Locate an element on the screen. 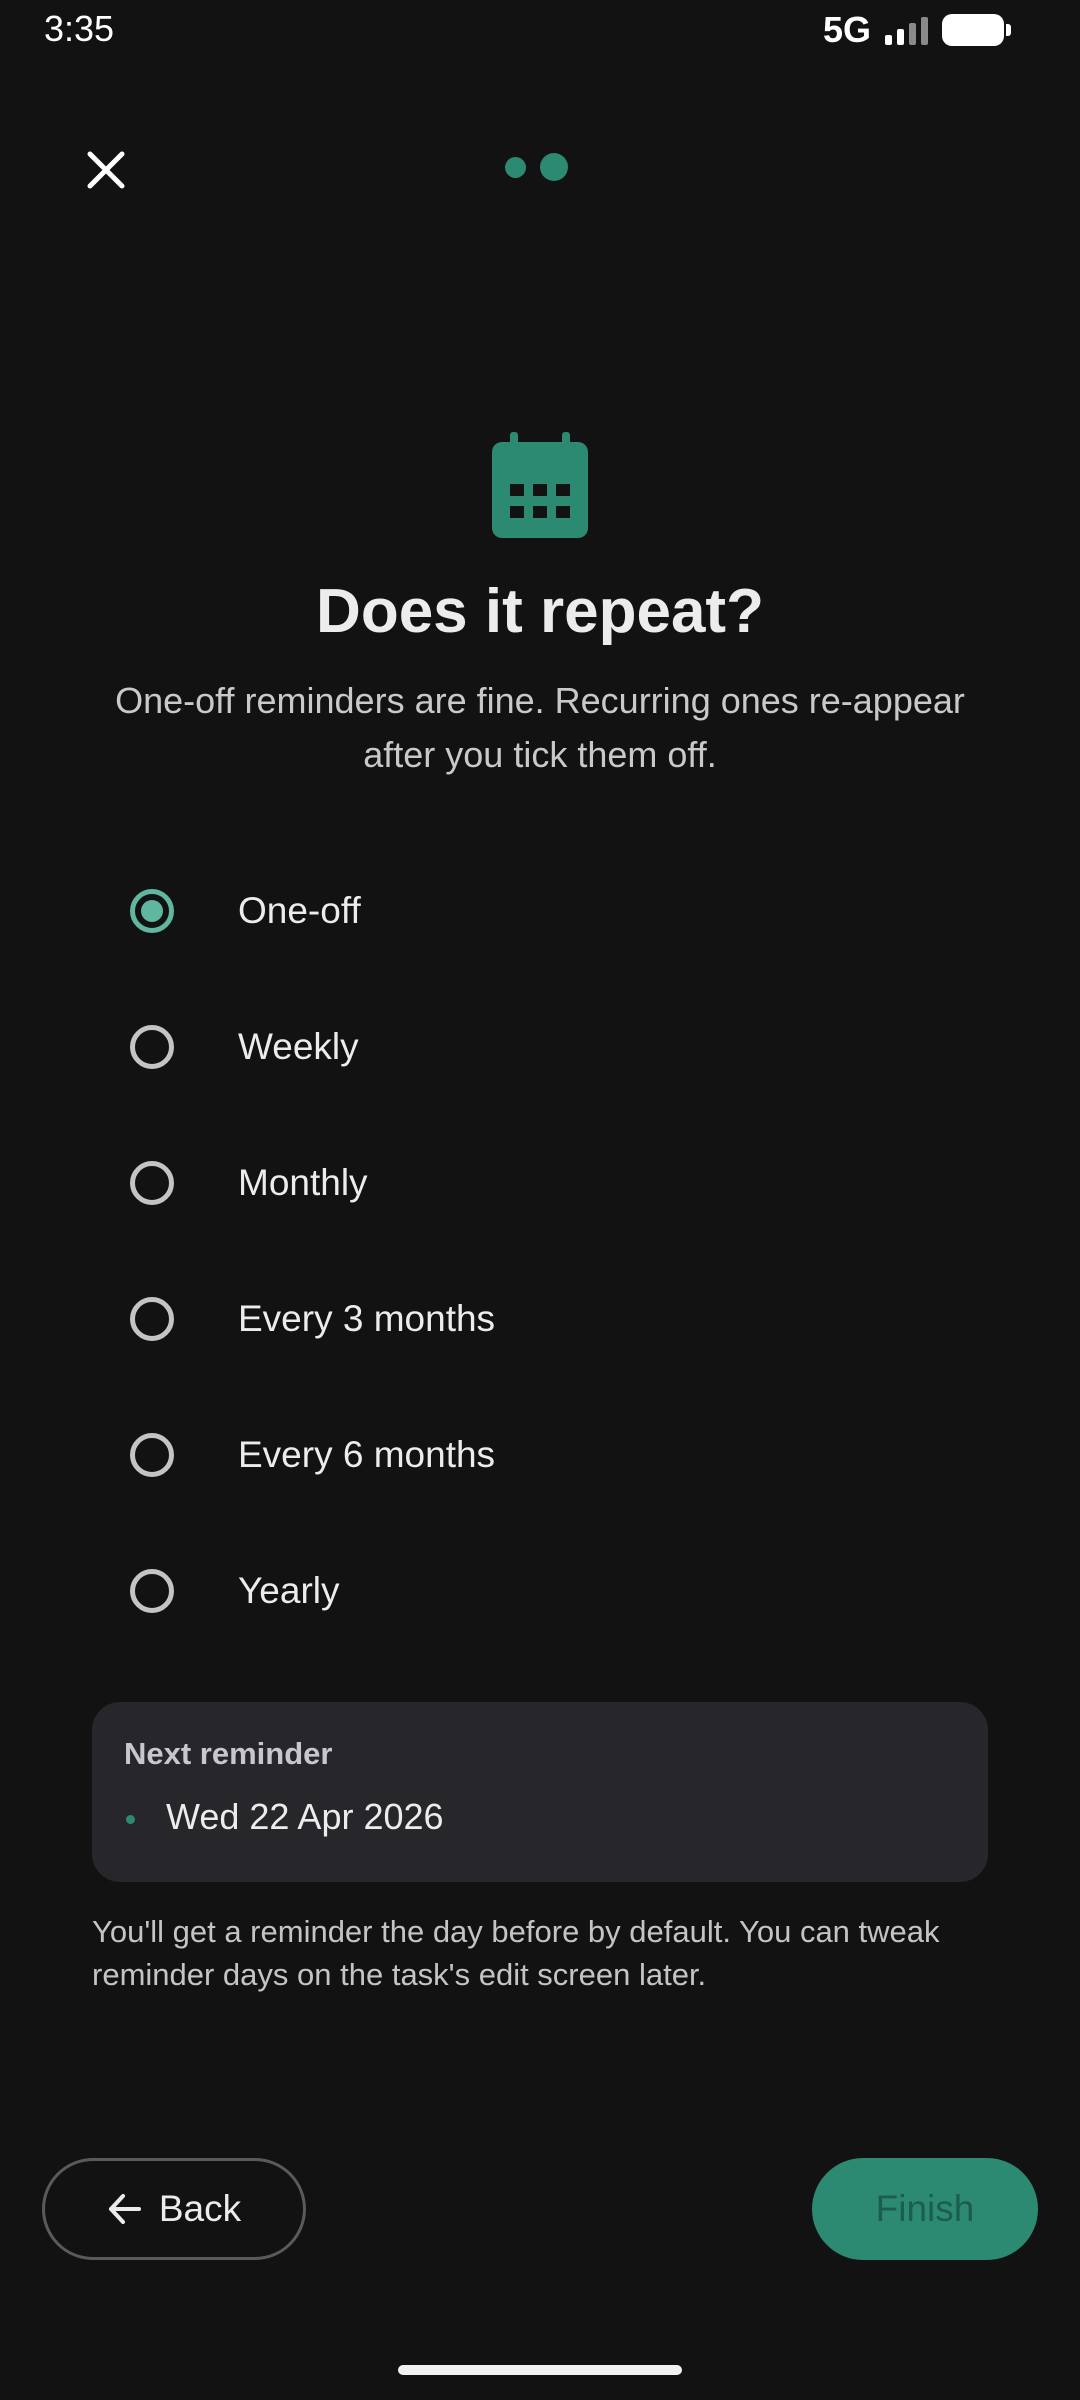 The height and width of the screenshot is (2400, 1080). option-label: Weekly is located at coordinates (298, 1046).